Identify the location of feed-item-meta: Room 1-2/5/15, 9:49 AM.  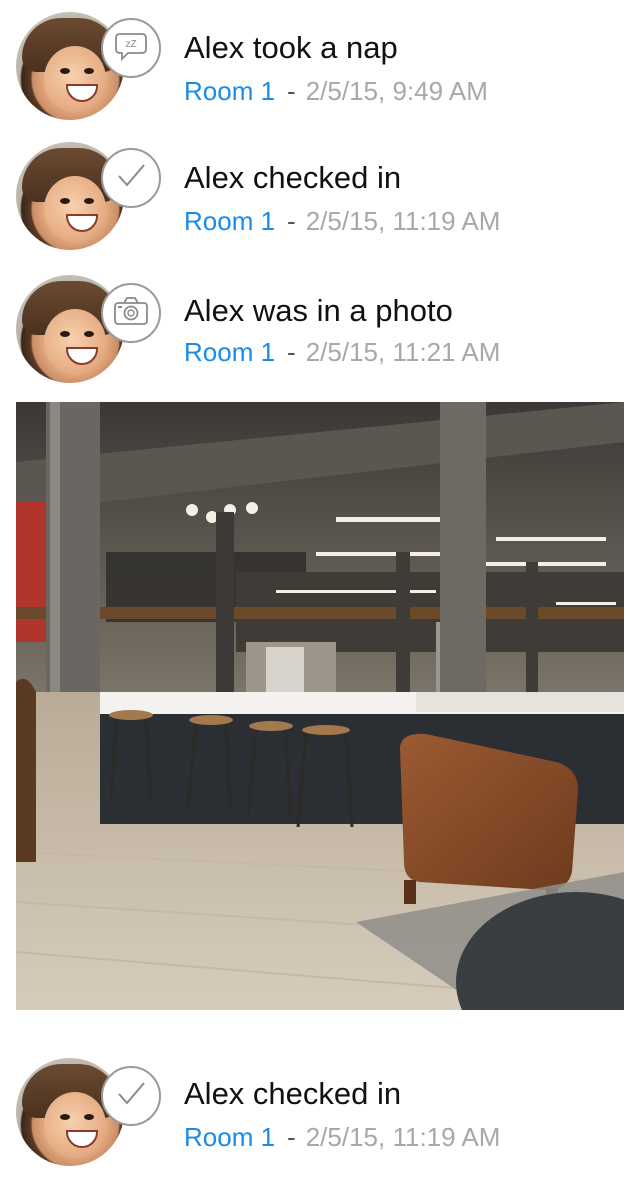
(336, 91).